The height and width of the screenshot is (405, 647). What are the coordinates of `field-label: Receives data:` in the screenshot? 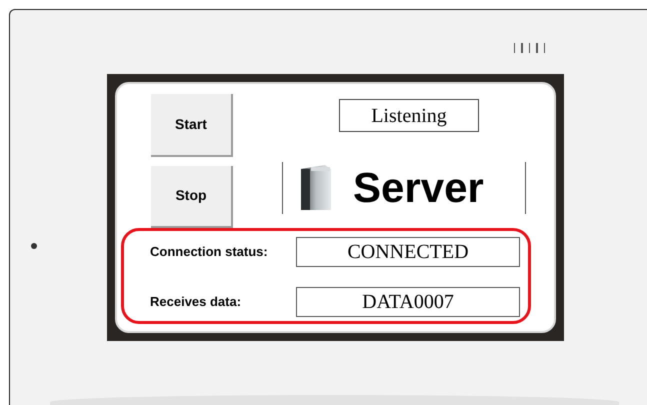 It's located at (196, 302).